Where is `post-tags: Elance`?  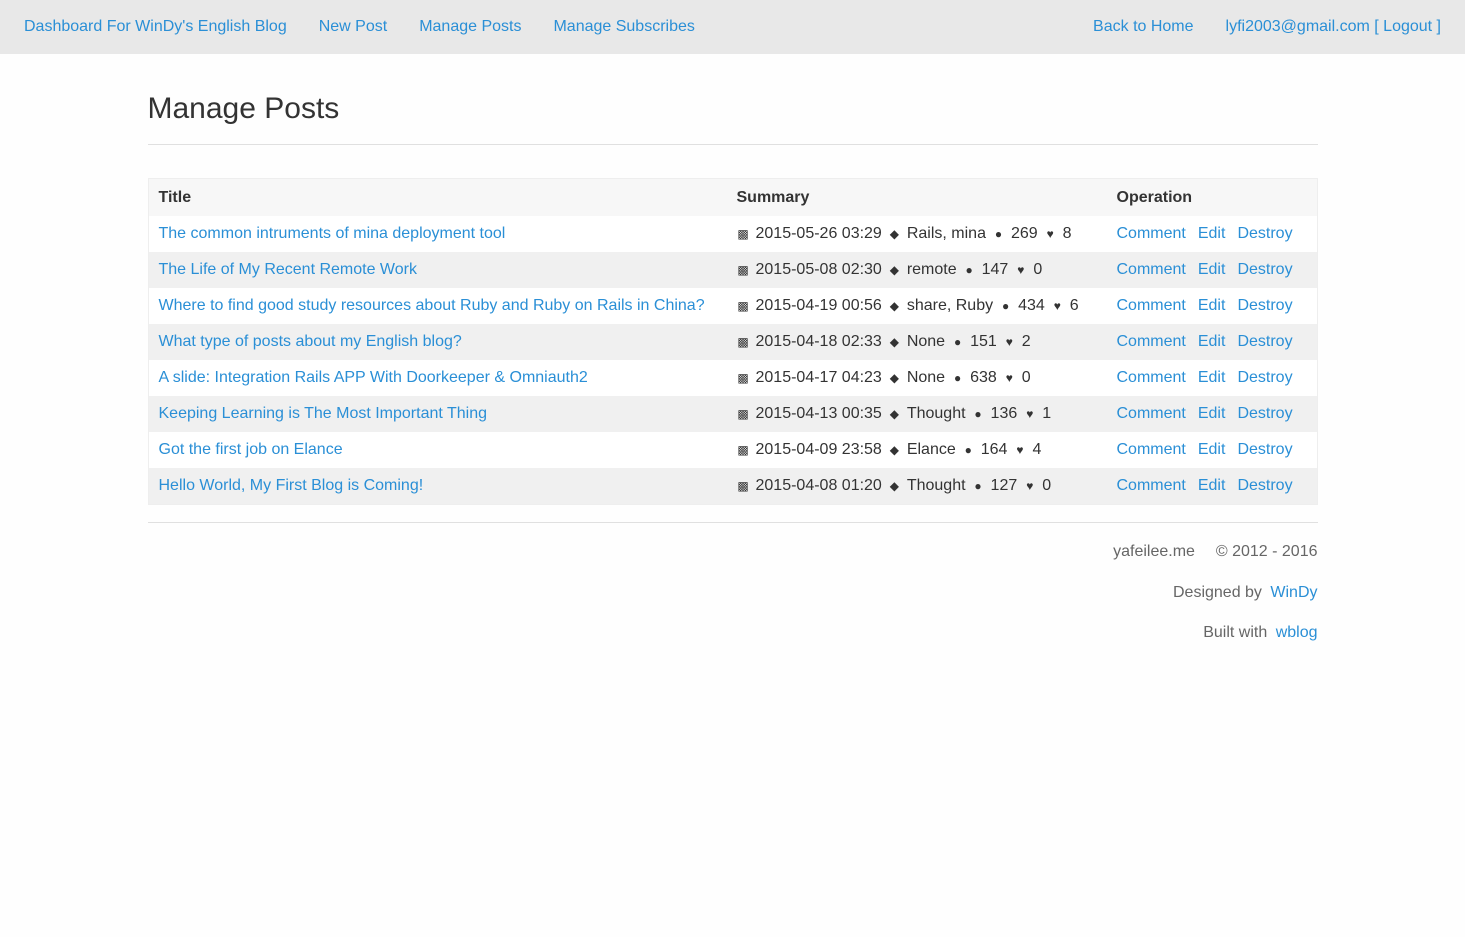
post-tags: Elance is located at coordinates (931, 449).